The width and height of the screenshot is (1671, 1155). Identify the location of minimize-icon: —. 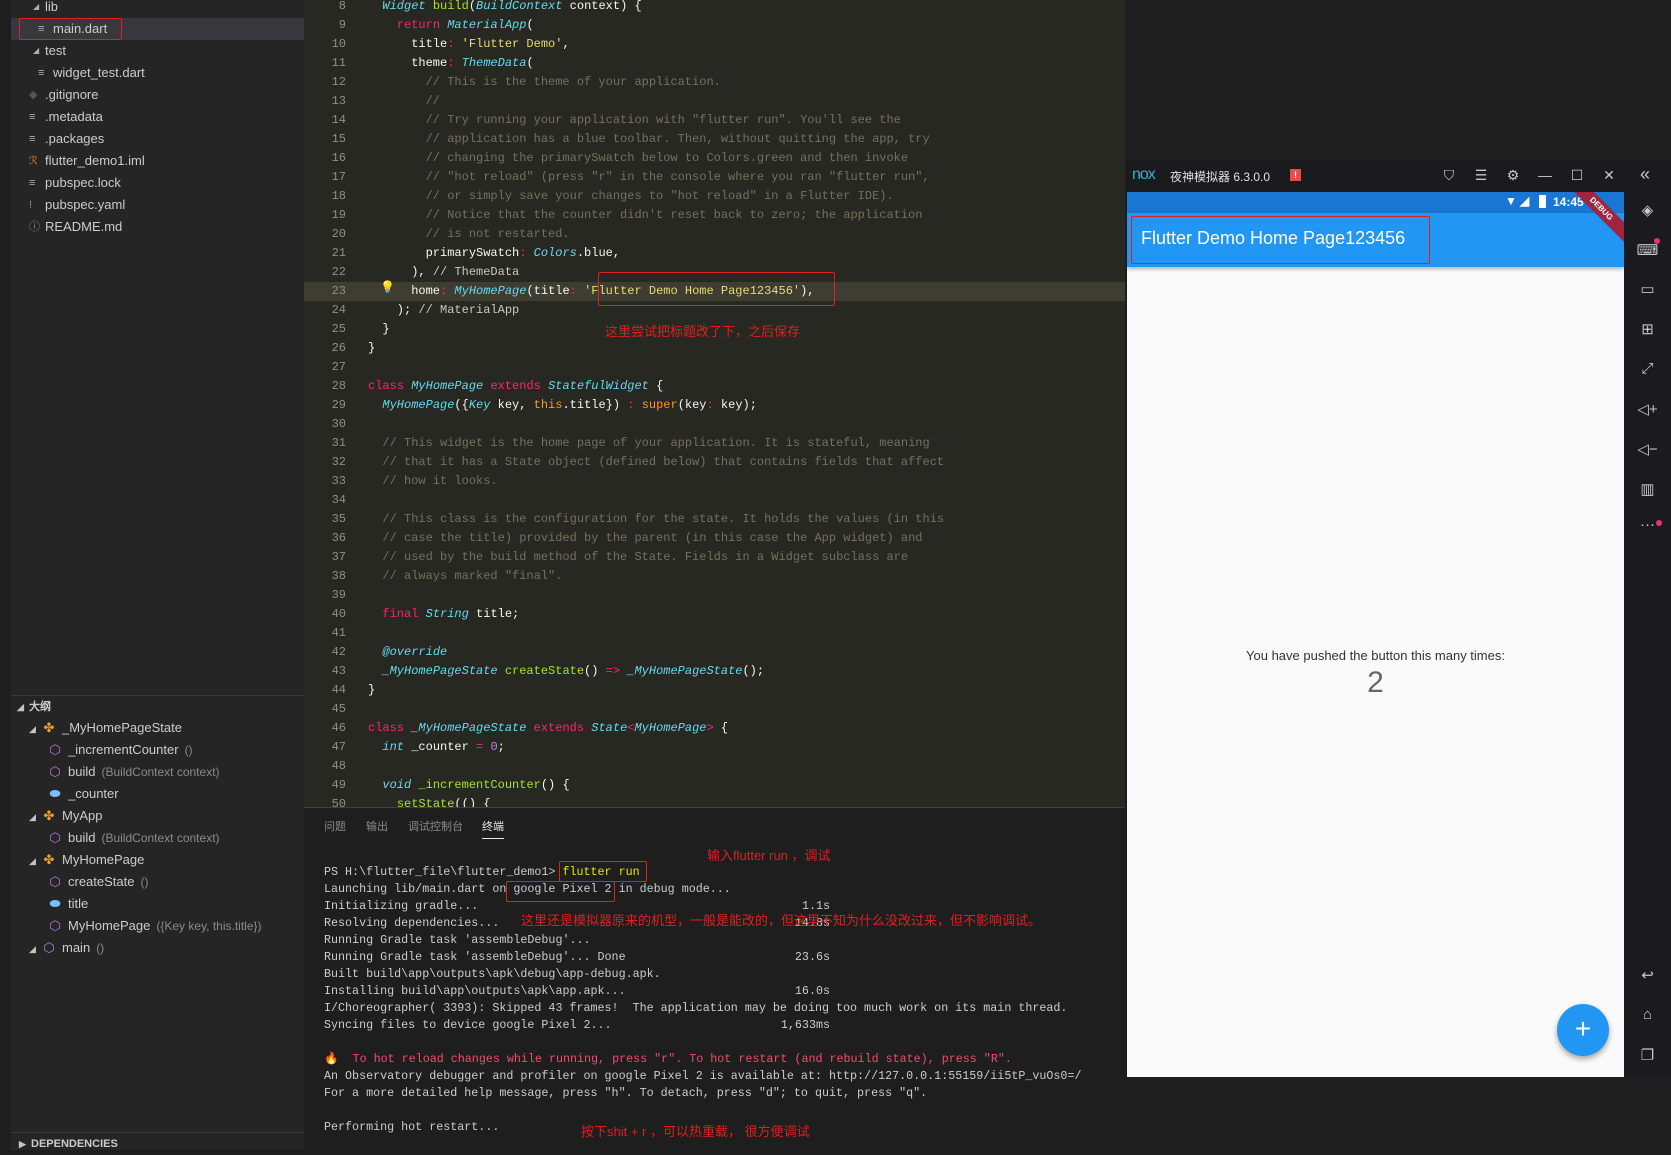
(1545, 175).